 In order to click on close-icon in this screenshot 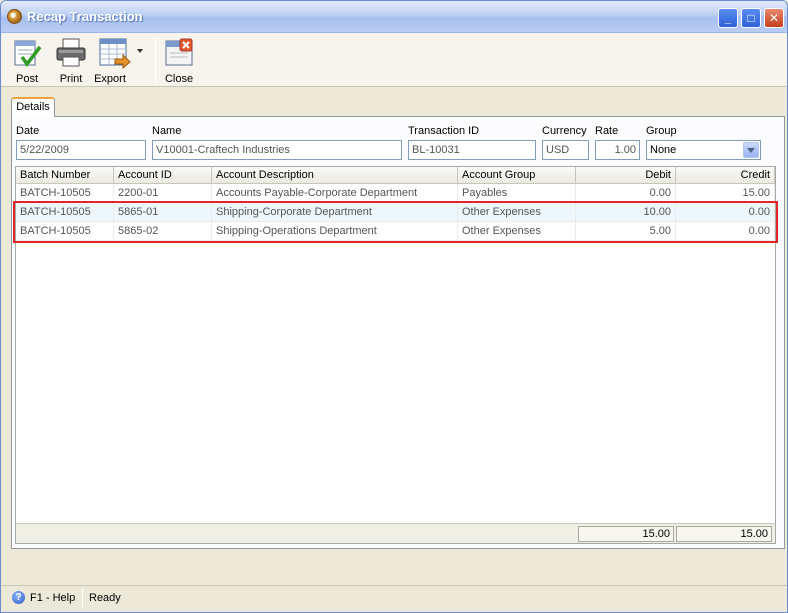, I will do `click(179, 52)`.